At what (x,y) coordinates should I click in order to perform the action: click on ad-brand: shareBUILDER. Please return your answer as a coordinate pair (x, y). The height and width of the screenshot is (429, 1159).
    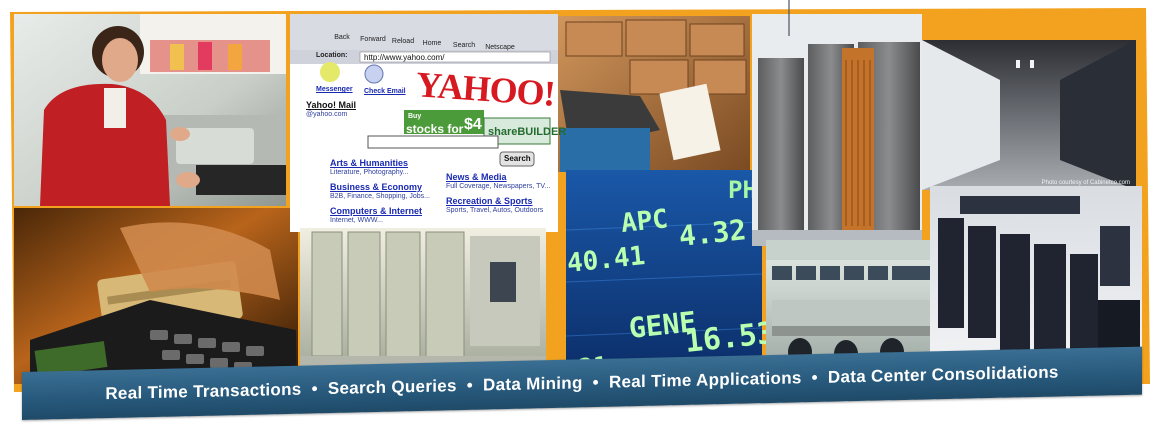
    Looking at the image, I should click on (527, 132).